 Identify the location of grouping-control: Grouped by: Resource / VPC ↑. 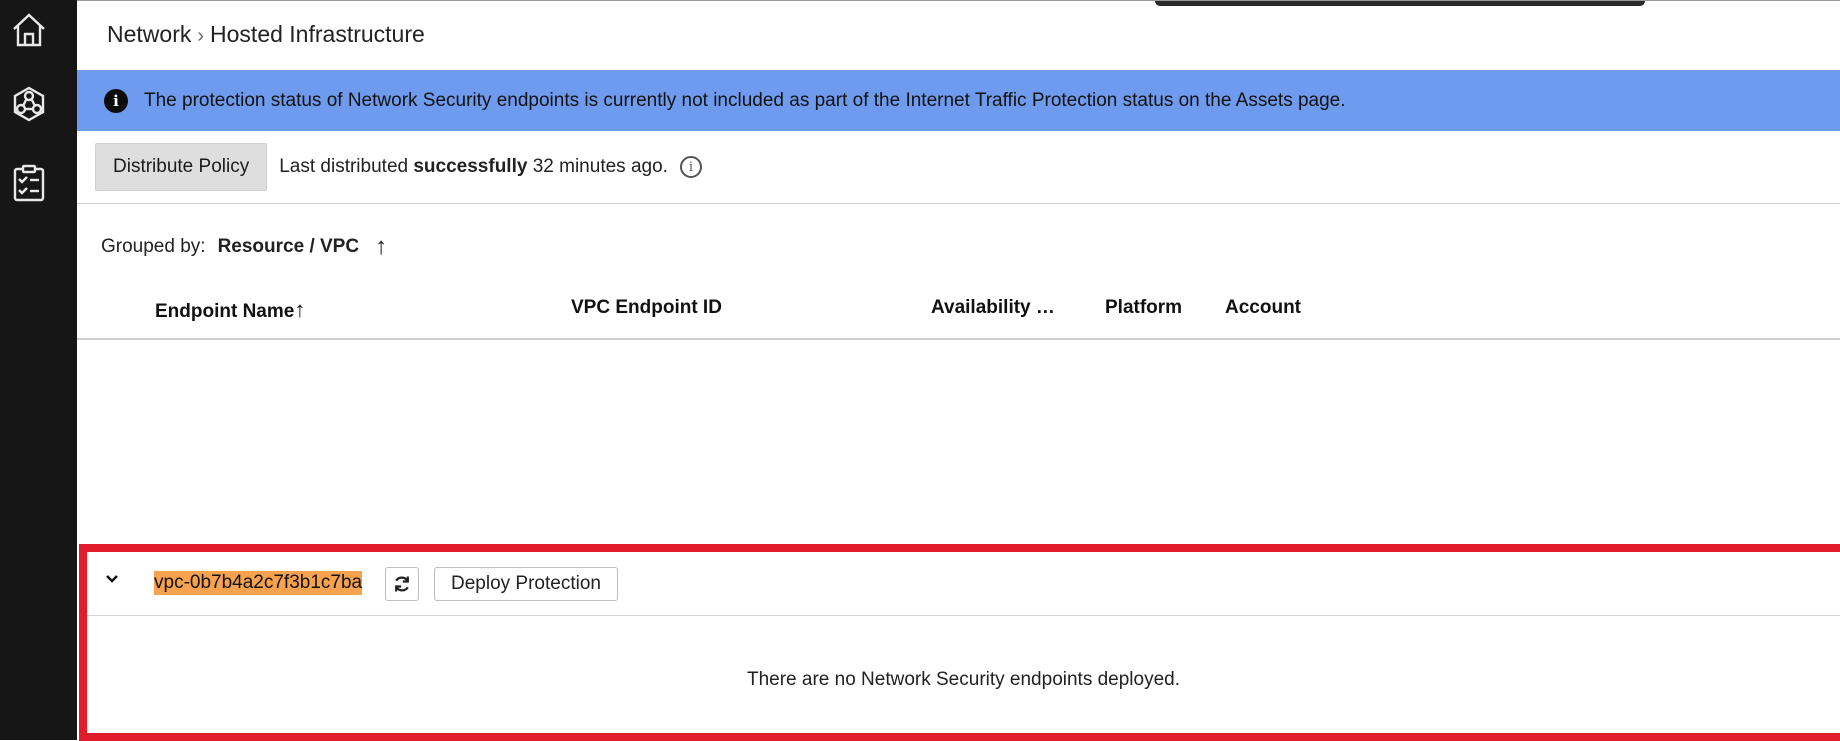
(244, 247).